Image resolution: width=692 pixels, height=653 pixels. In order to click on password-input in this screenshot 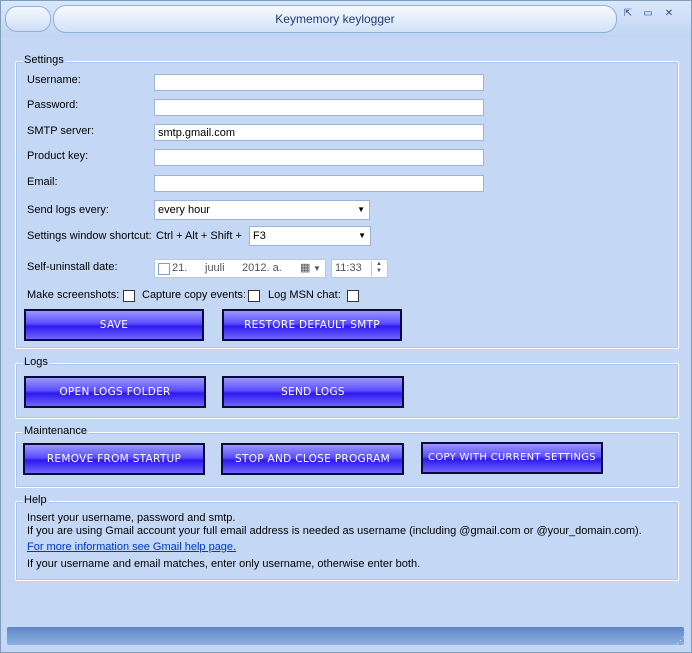, I will do `click(319, 107)`.